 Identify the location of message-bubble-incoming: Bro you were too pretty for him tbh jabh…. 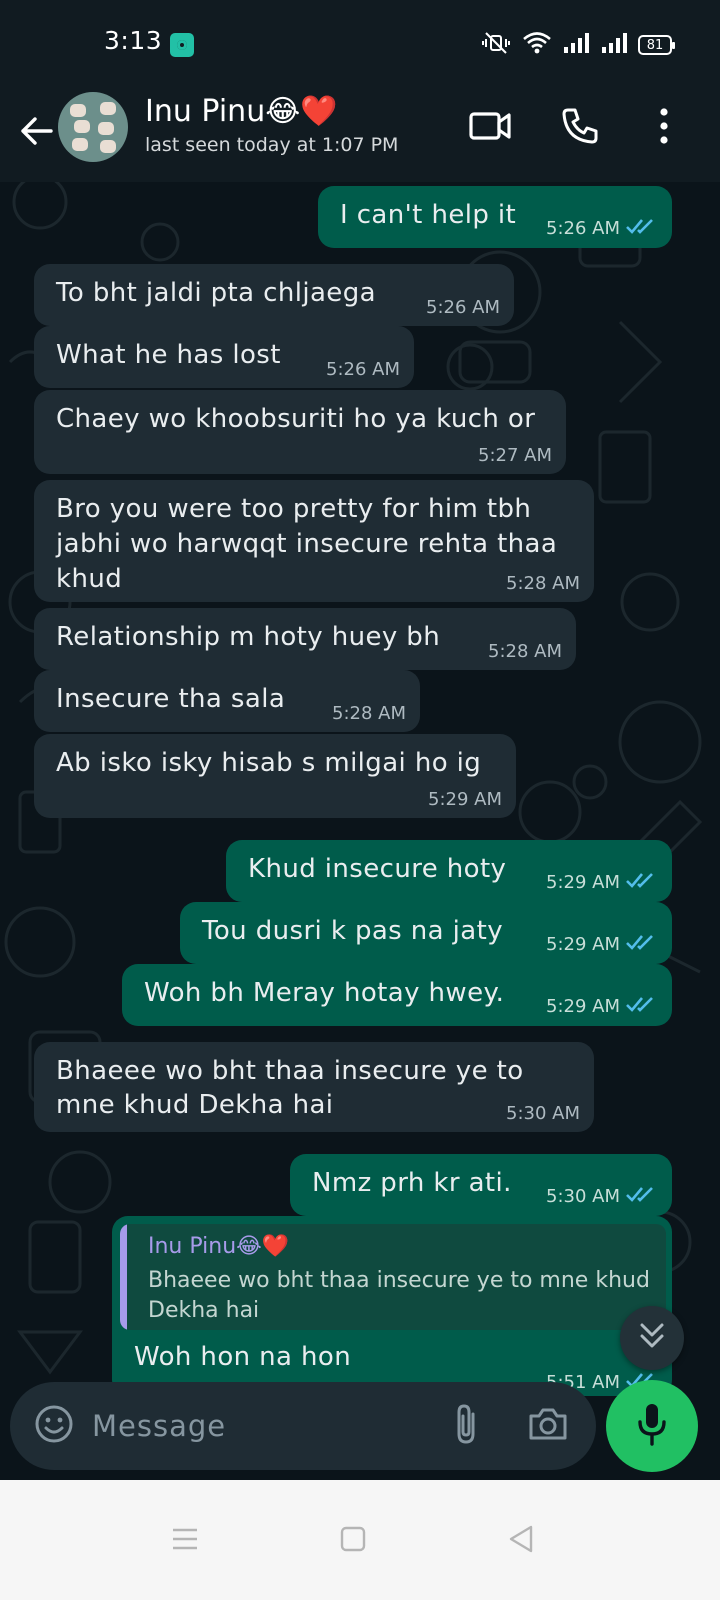
(314, 541).